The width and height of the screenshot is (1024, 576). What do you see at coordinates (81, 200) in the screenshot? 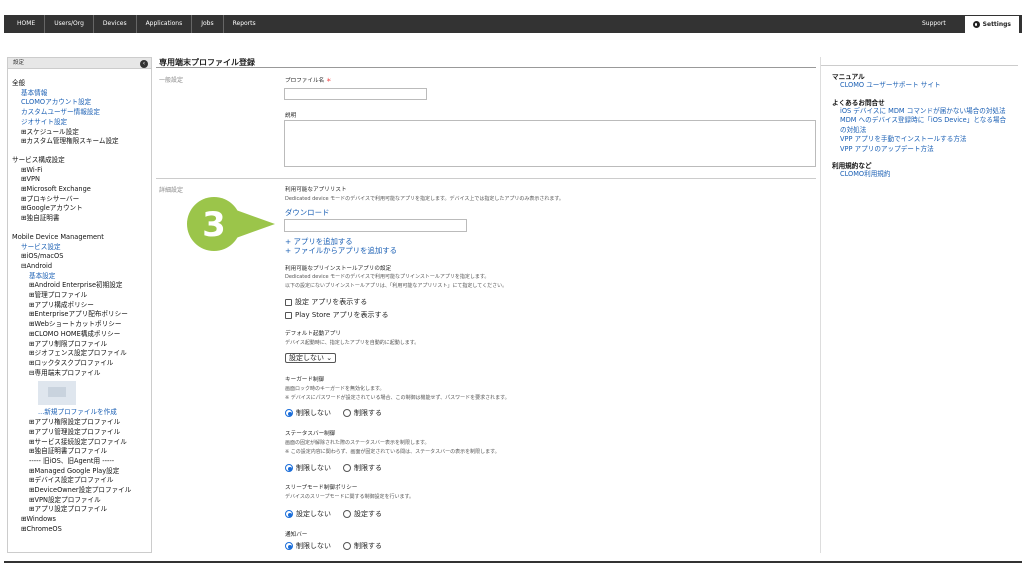
I see `sidebar-item: ⊞プロキシサーバー` at bounding box center [81, 200].